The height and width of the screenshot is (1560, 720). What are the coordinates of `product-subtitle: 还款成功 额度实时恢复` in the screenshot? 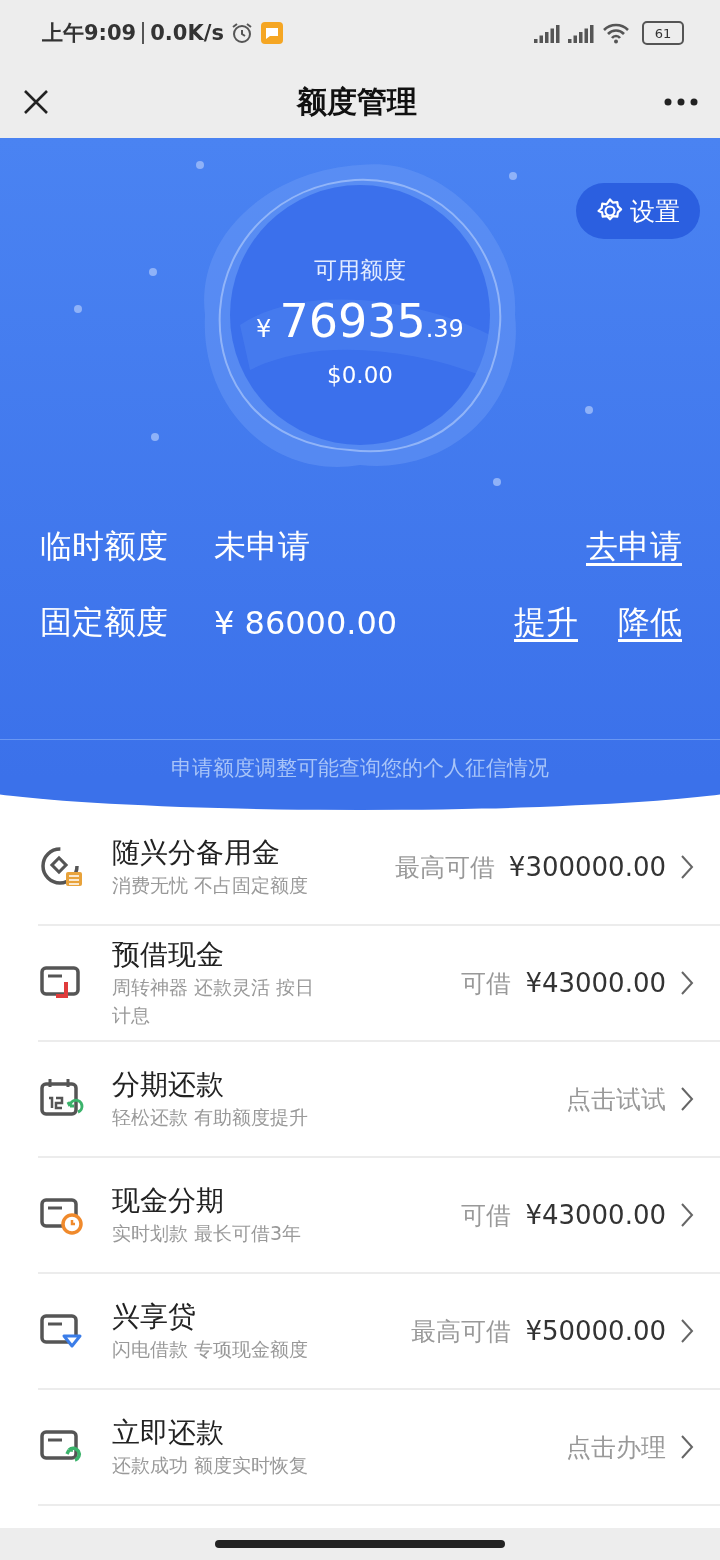 It's located at (211, 1465).